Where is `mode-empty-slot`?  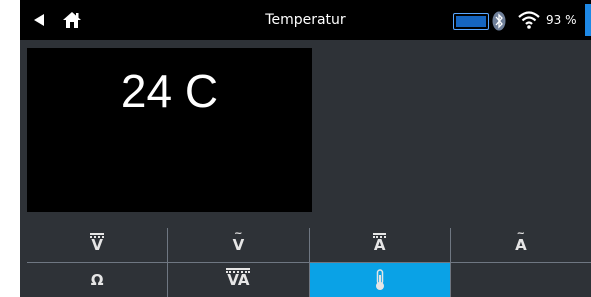 mode-empty-slot is located at coordinates (520, 280).